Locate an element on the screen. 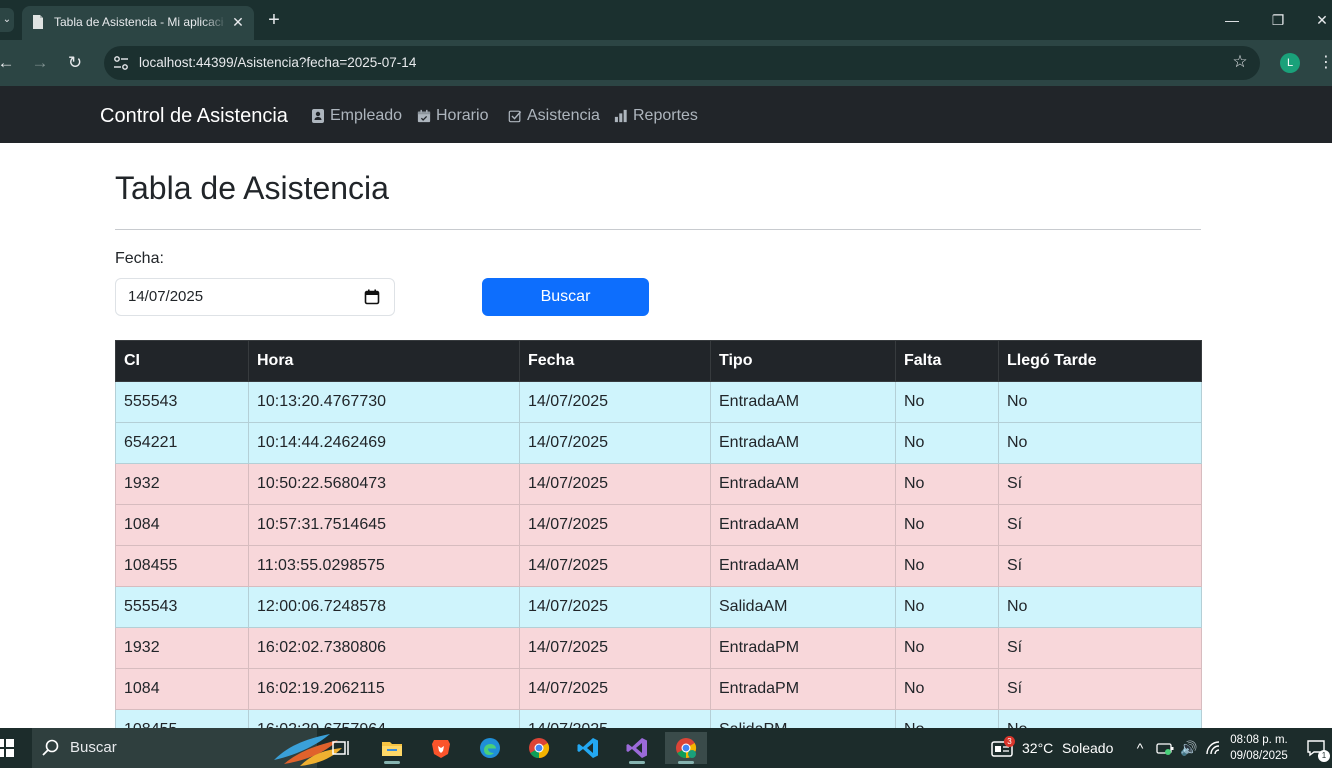 The height and width of the screenshot is (768, 1332). weather-badge: 3 is located at coordinates (1009, 741).